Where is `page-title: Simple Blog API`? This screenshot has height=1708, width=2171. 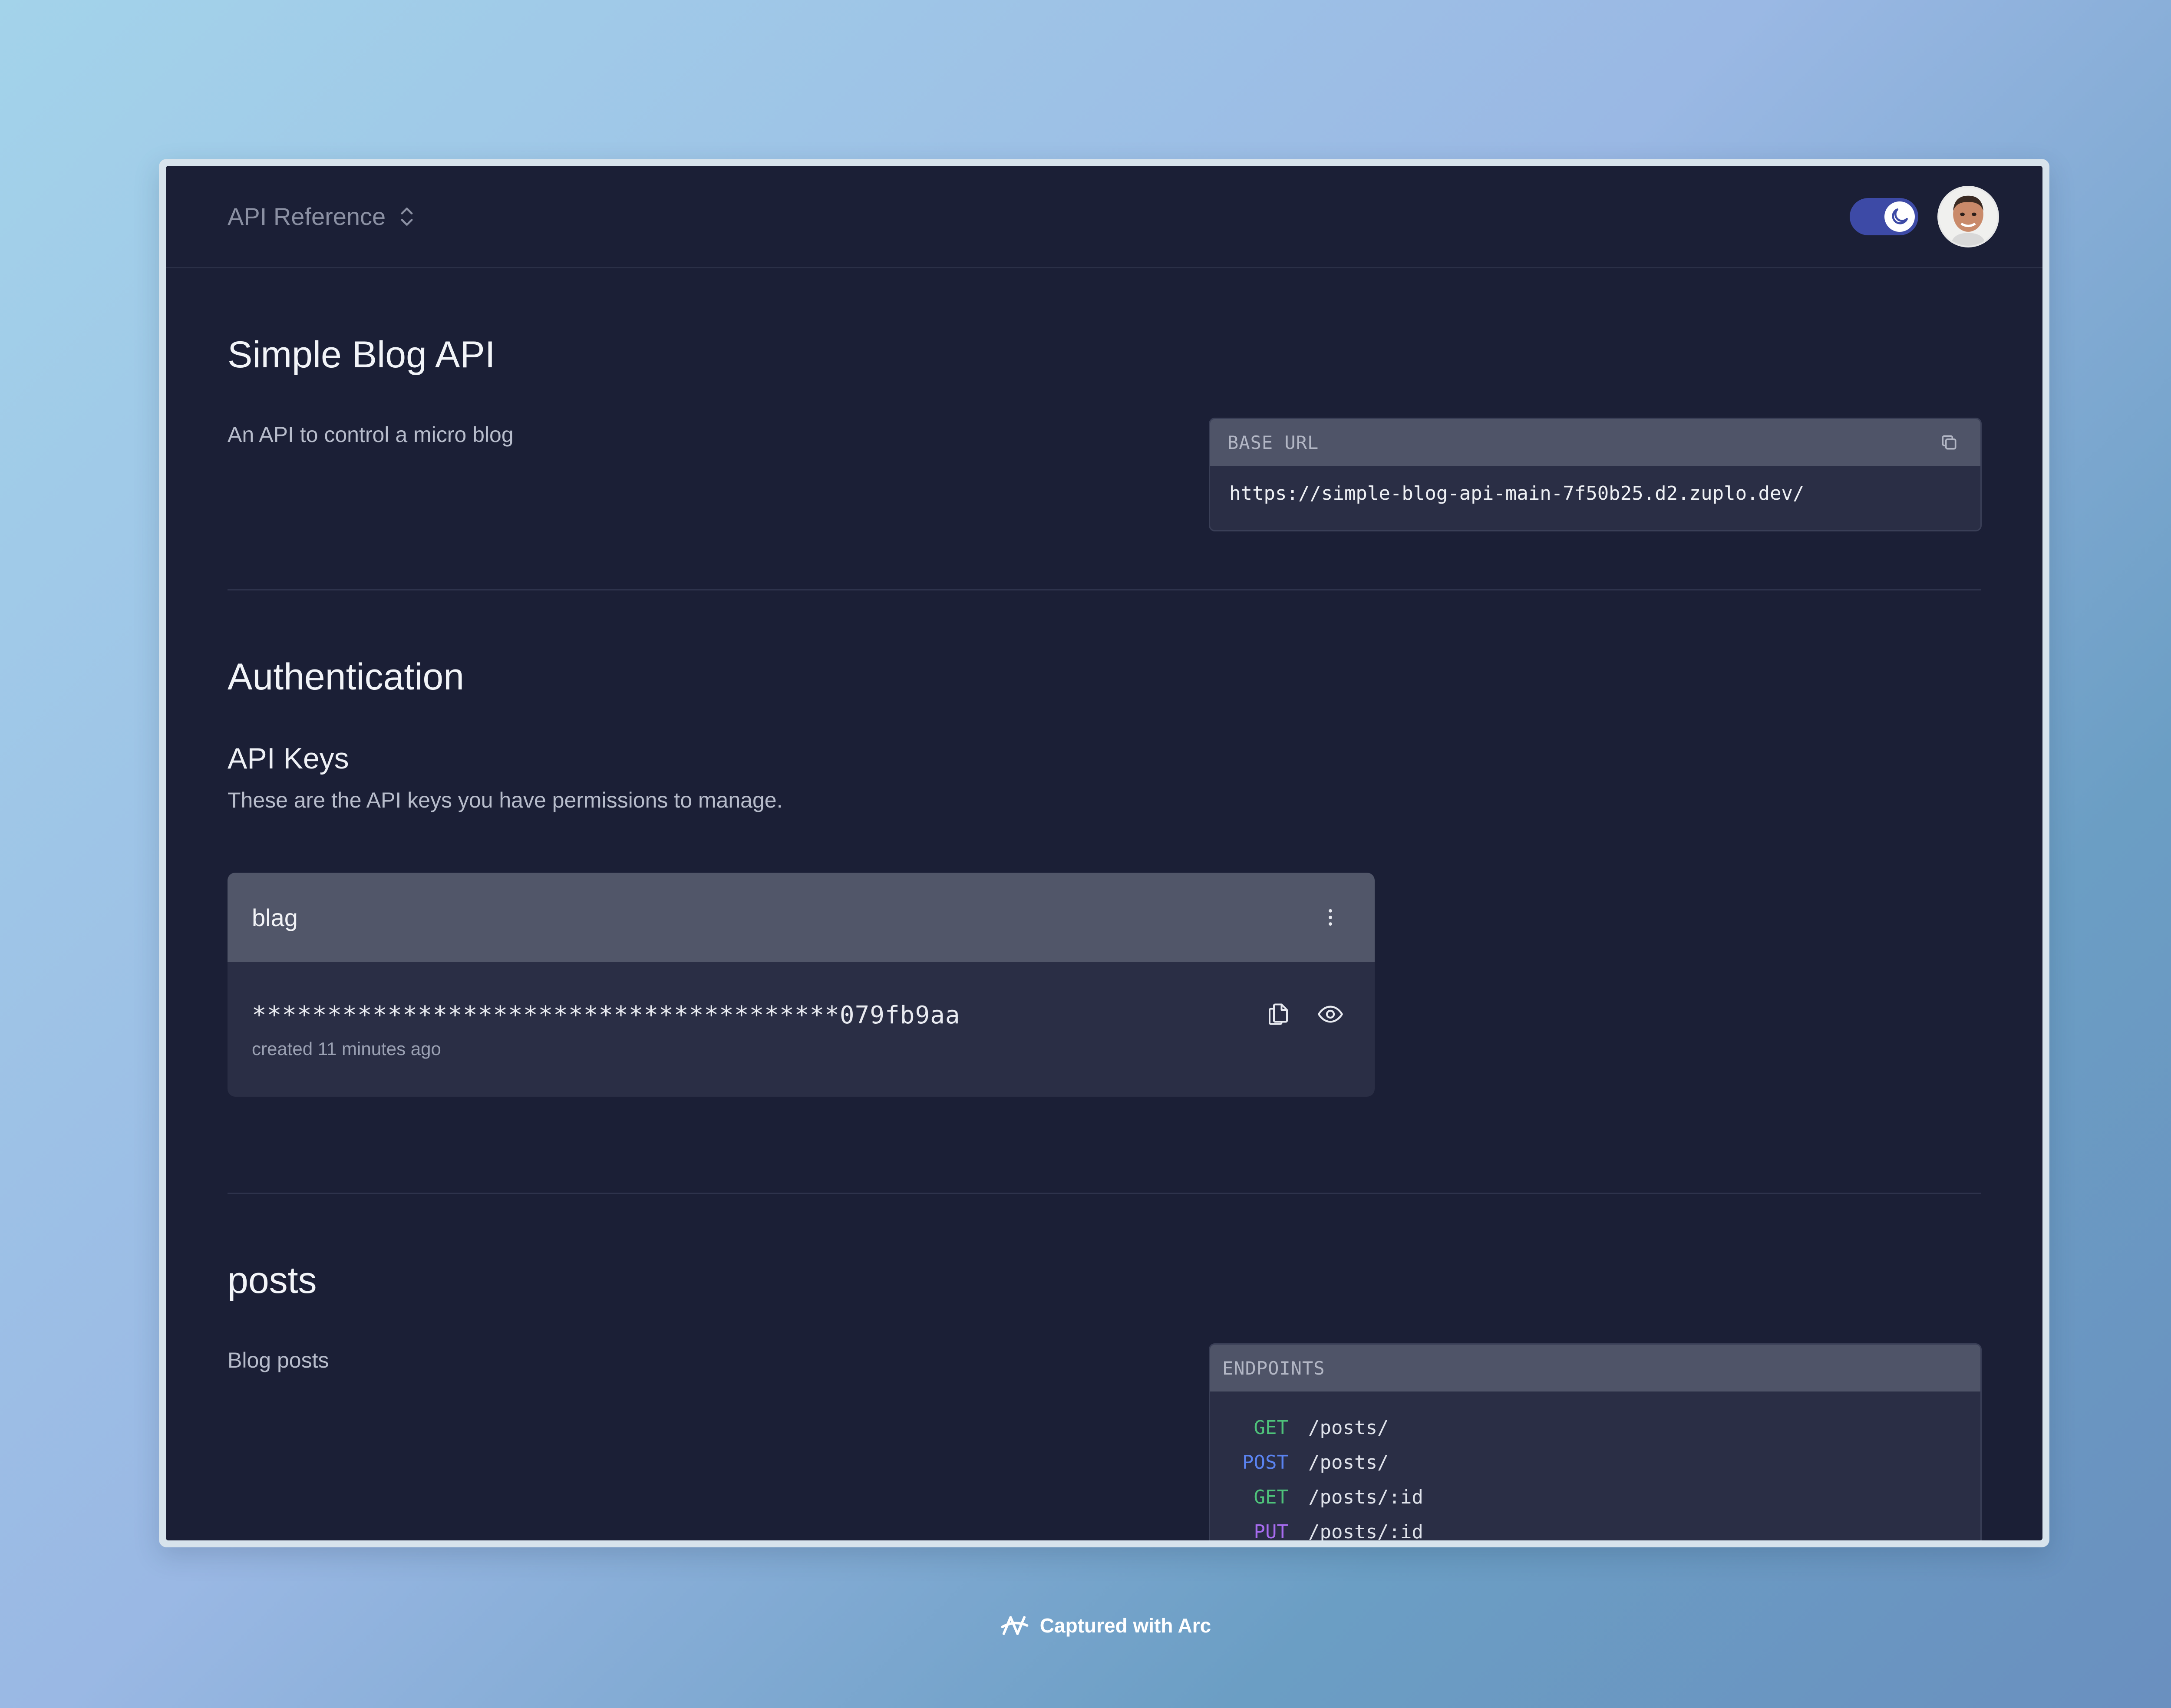
page-title: Simple Blog API is located at coordinates (361, 355).